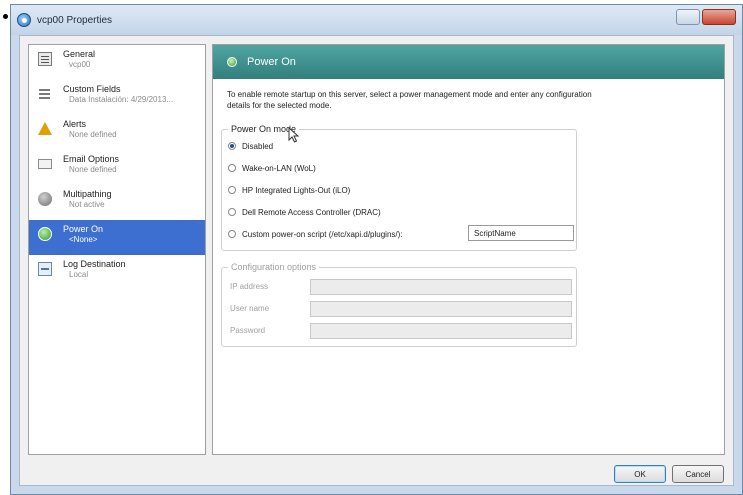 The height and width of the screenshot is (495, 743). I want to click on sidebar-item-email-options: Email Options None defined, so click(117, 167).